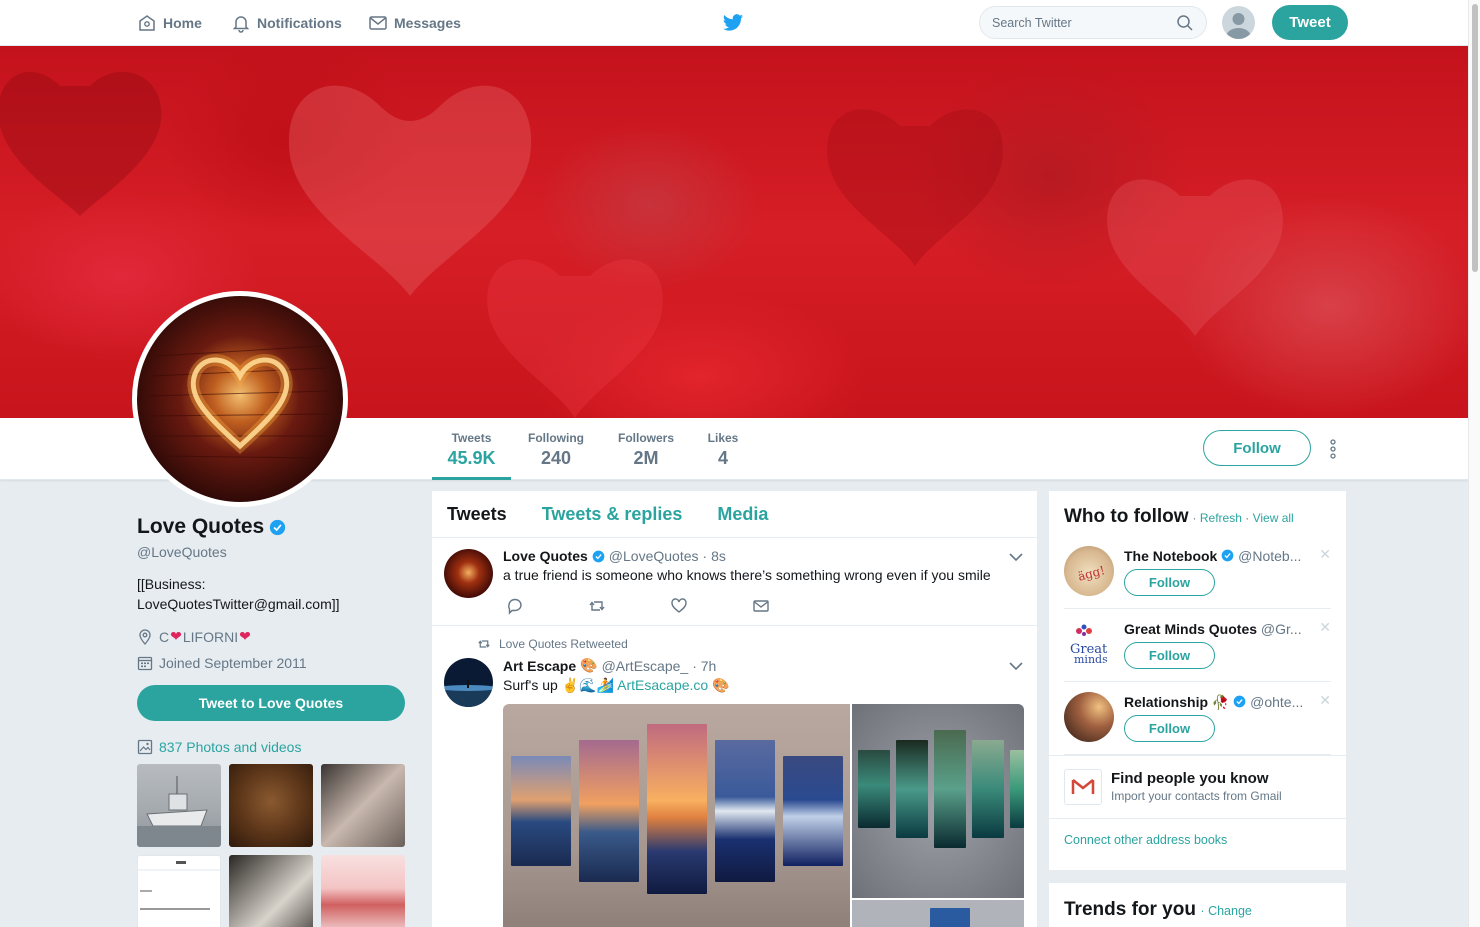 This screenshot has height=927, width=1480. Describe the element at coordinates (646, 449) in the screenshot. I see `stat-followers: Followers 2M` at that location.